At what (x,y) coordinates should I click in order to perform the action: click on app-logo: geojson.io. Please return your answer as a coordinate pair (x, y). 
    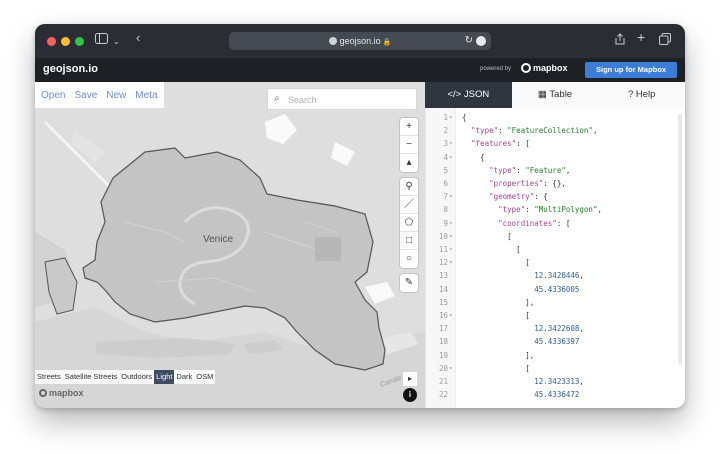
    Looking at the image, I should click on (70, 69).